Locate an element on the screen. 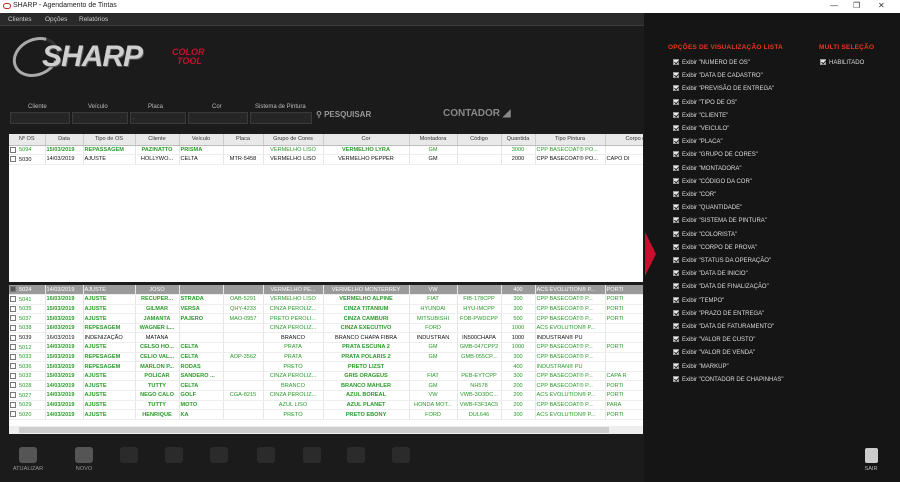  column-header: Montadora is located at coordinates (433, 140).